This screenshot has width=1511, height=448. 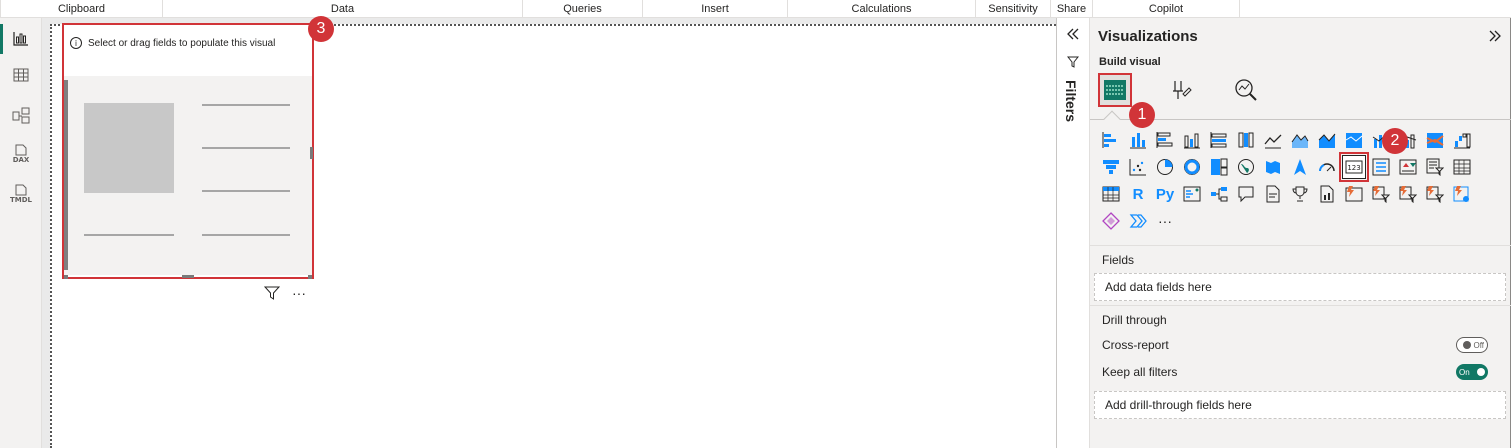 What do you see at coordinates (1246, 194) in the screenshot?
I see `qa-button` at bounding box center [1246, 194].